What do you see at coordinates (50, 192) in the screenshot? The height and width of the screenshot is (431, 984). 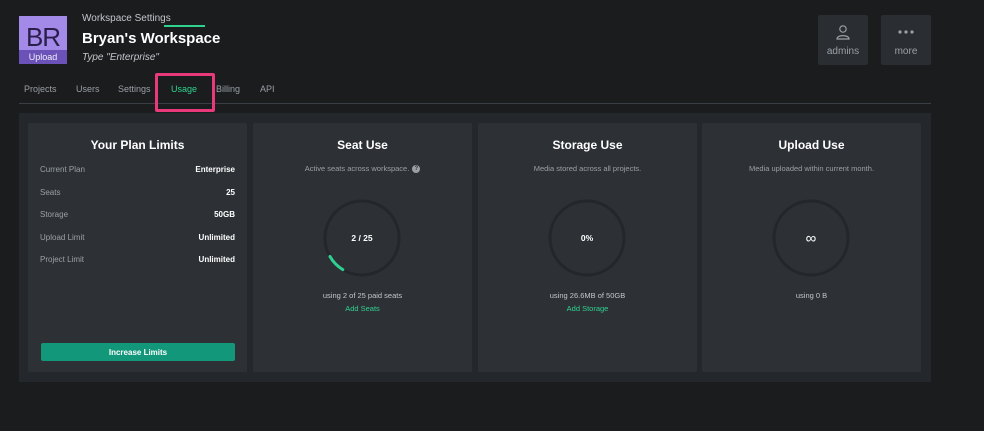 I see `limit-label: Seats` at bounding box center [50, 192].